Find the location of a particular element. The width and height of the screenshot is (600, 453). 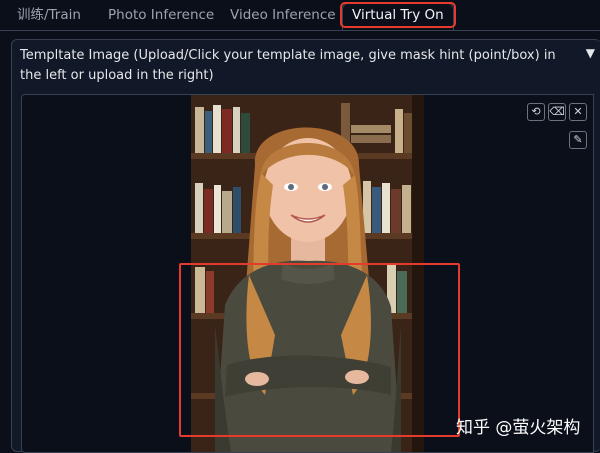

tab-video-inference: Video Inference is located at coordinates (283, 17).